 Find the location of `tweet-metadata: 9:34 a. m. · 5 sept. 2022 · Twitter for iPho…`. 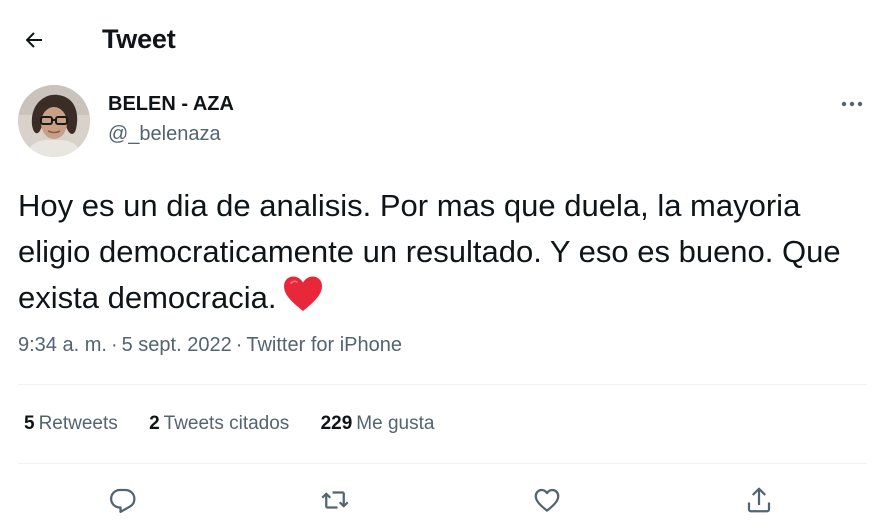

tweet-metadata: 9:34 a. m. · 5 sept. 2022 · Twitter for iPho… is located at coordinates (210, 345).